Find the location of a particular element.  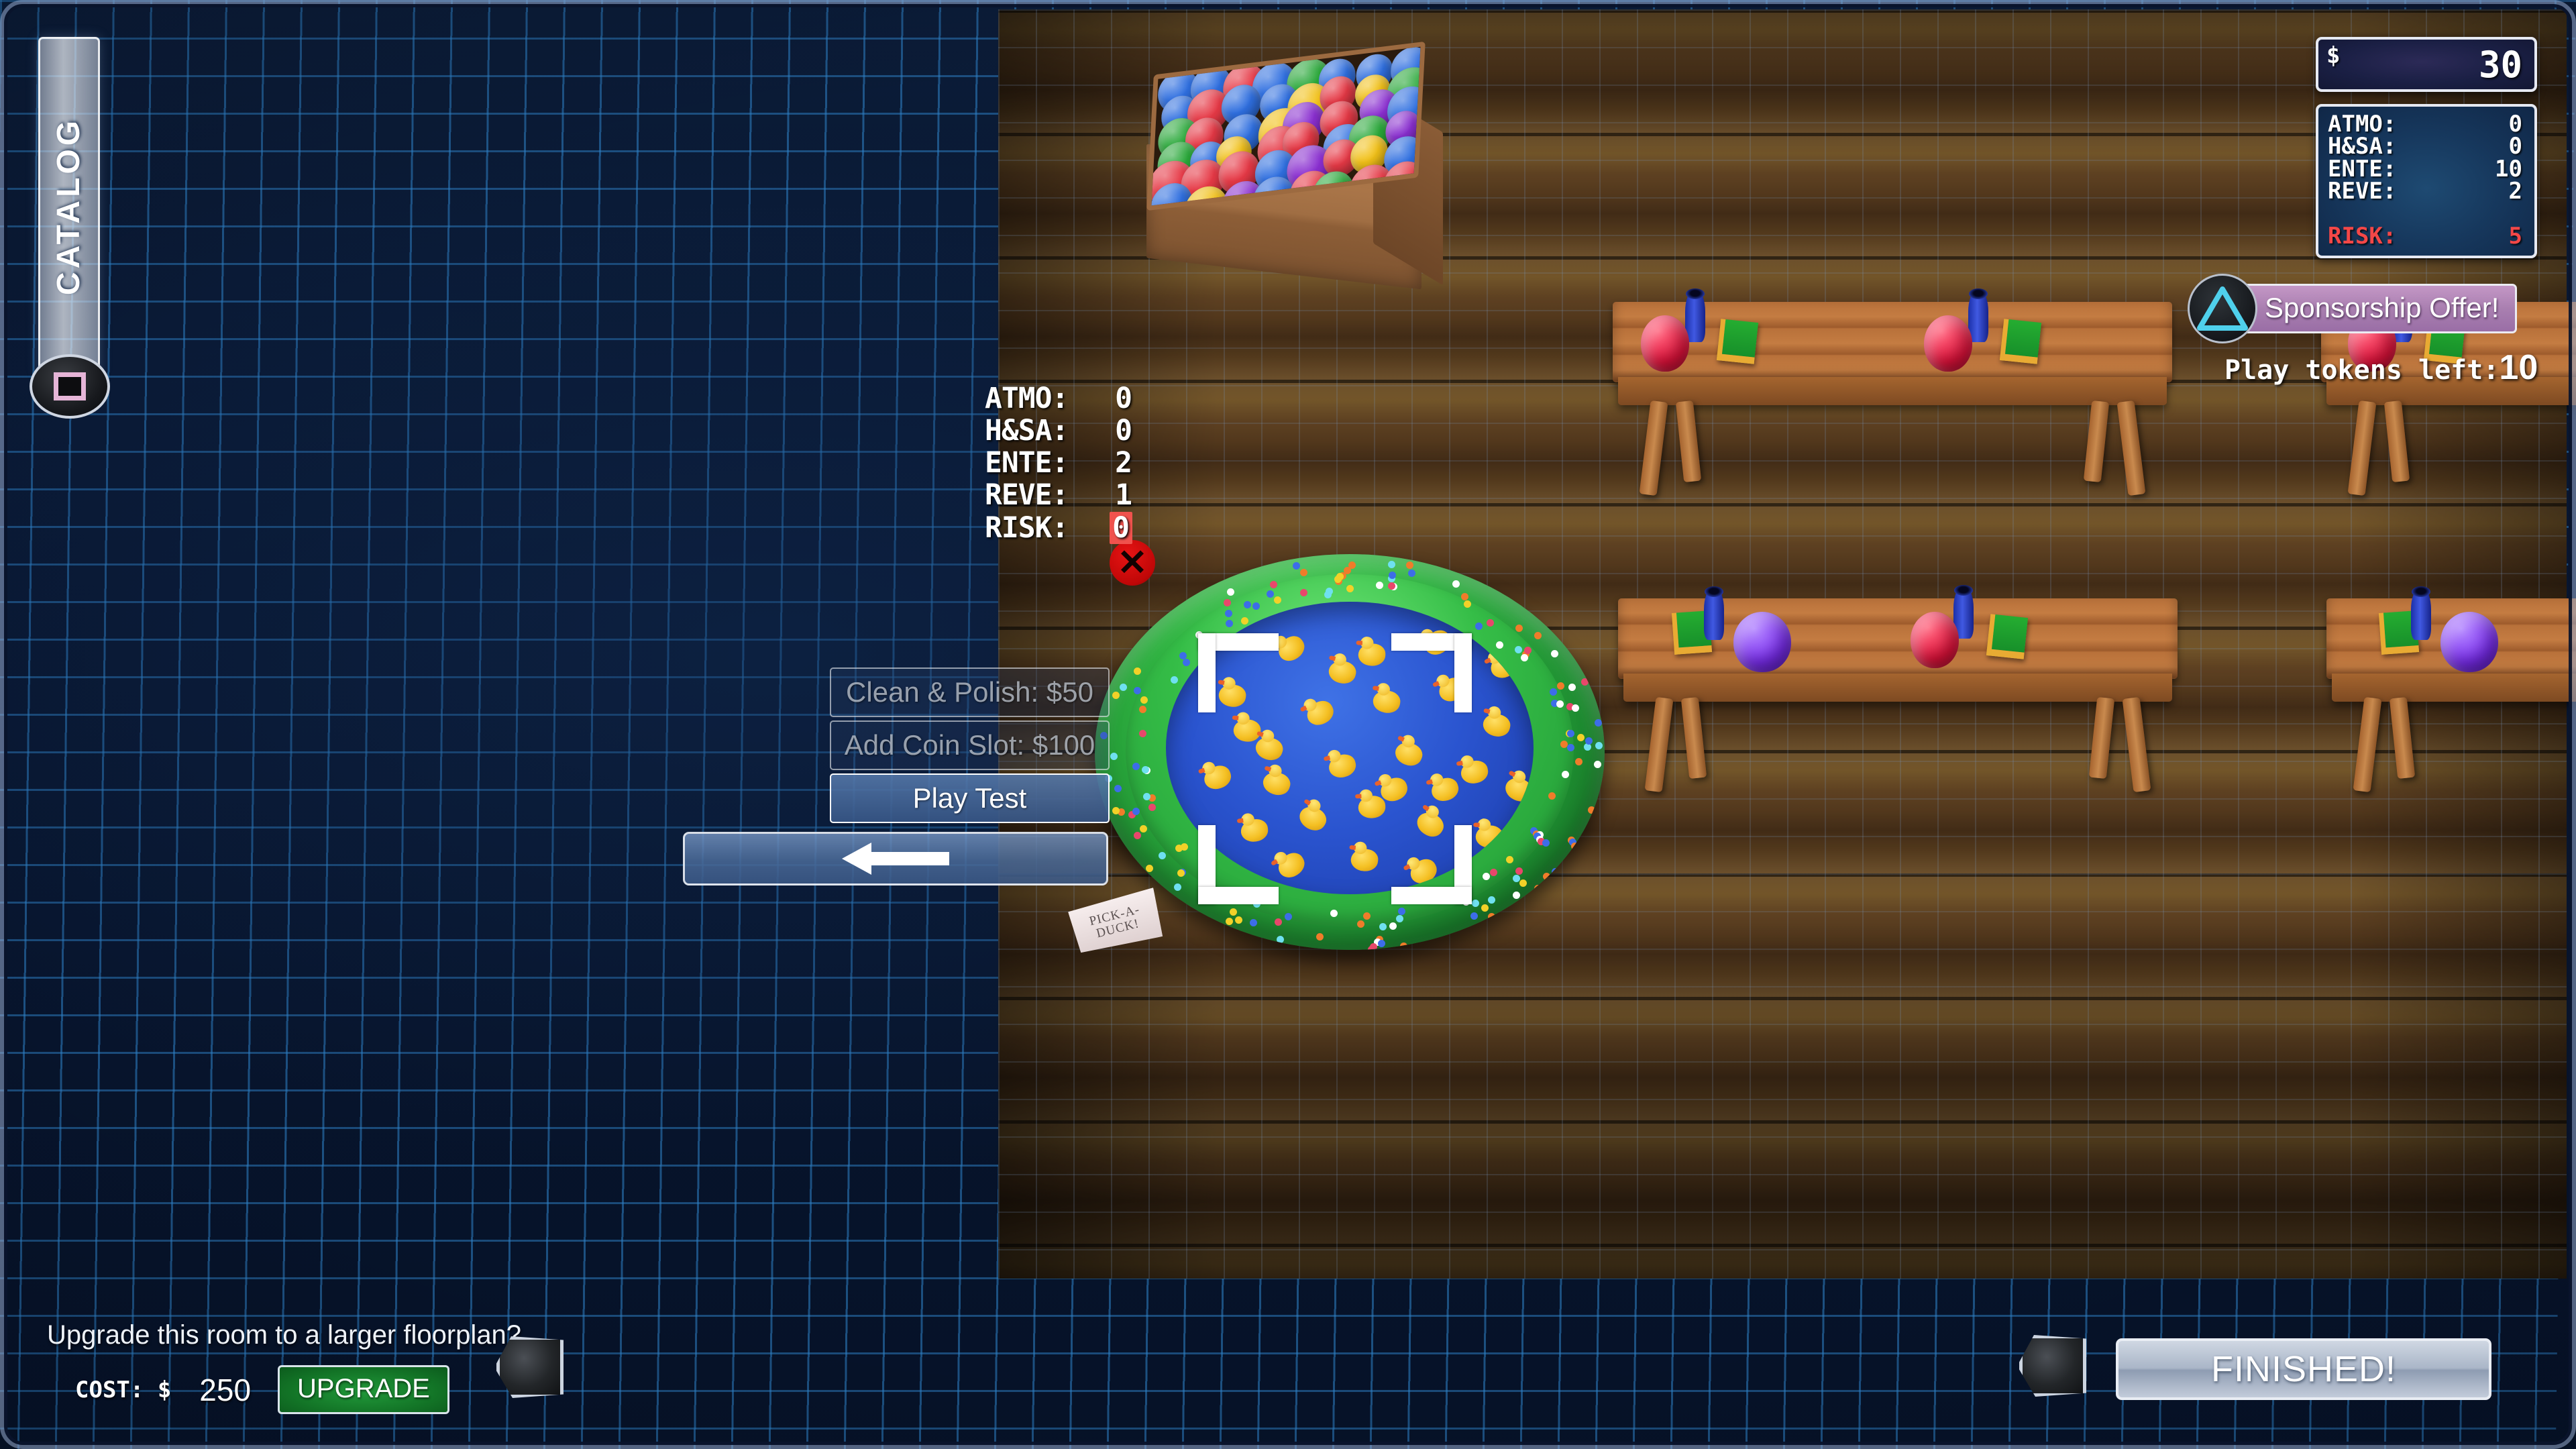

finished-button: FINISHED! is located at coordinates (2303, 1369).